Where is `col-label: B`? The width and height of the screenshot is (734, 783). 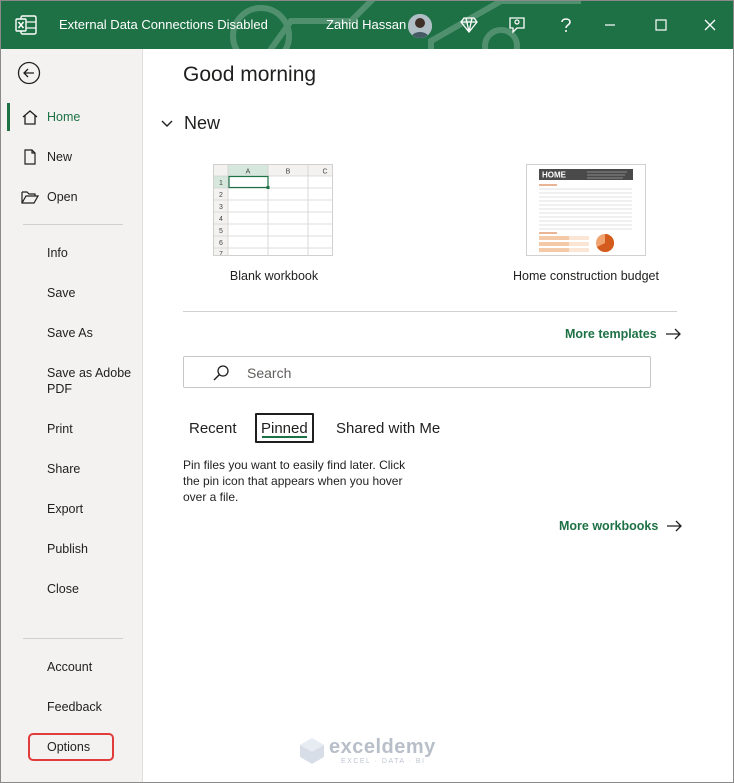 col-label: B is located at coordinates (288, 172).